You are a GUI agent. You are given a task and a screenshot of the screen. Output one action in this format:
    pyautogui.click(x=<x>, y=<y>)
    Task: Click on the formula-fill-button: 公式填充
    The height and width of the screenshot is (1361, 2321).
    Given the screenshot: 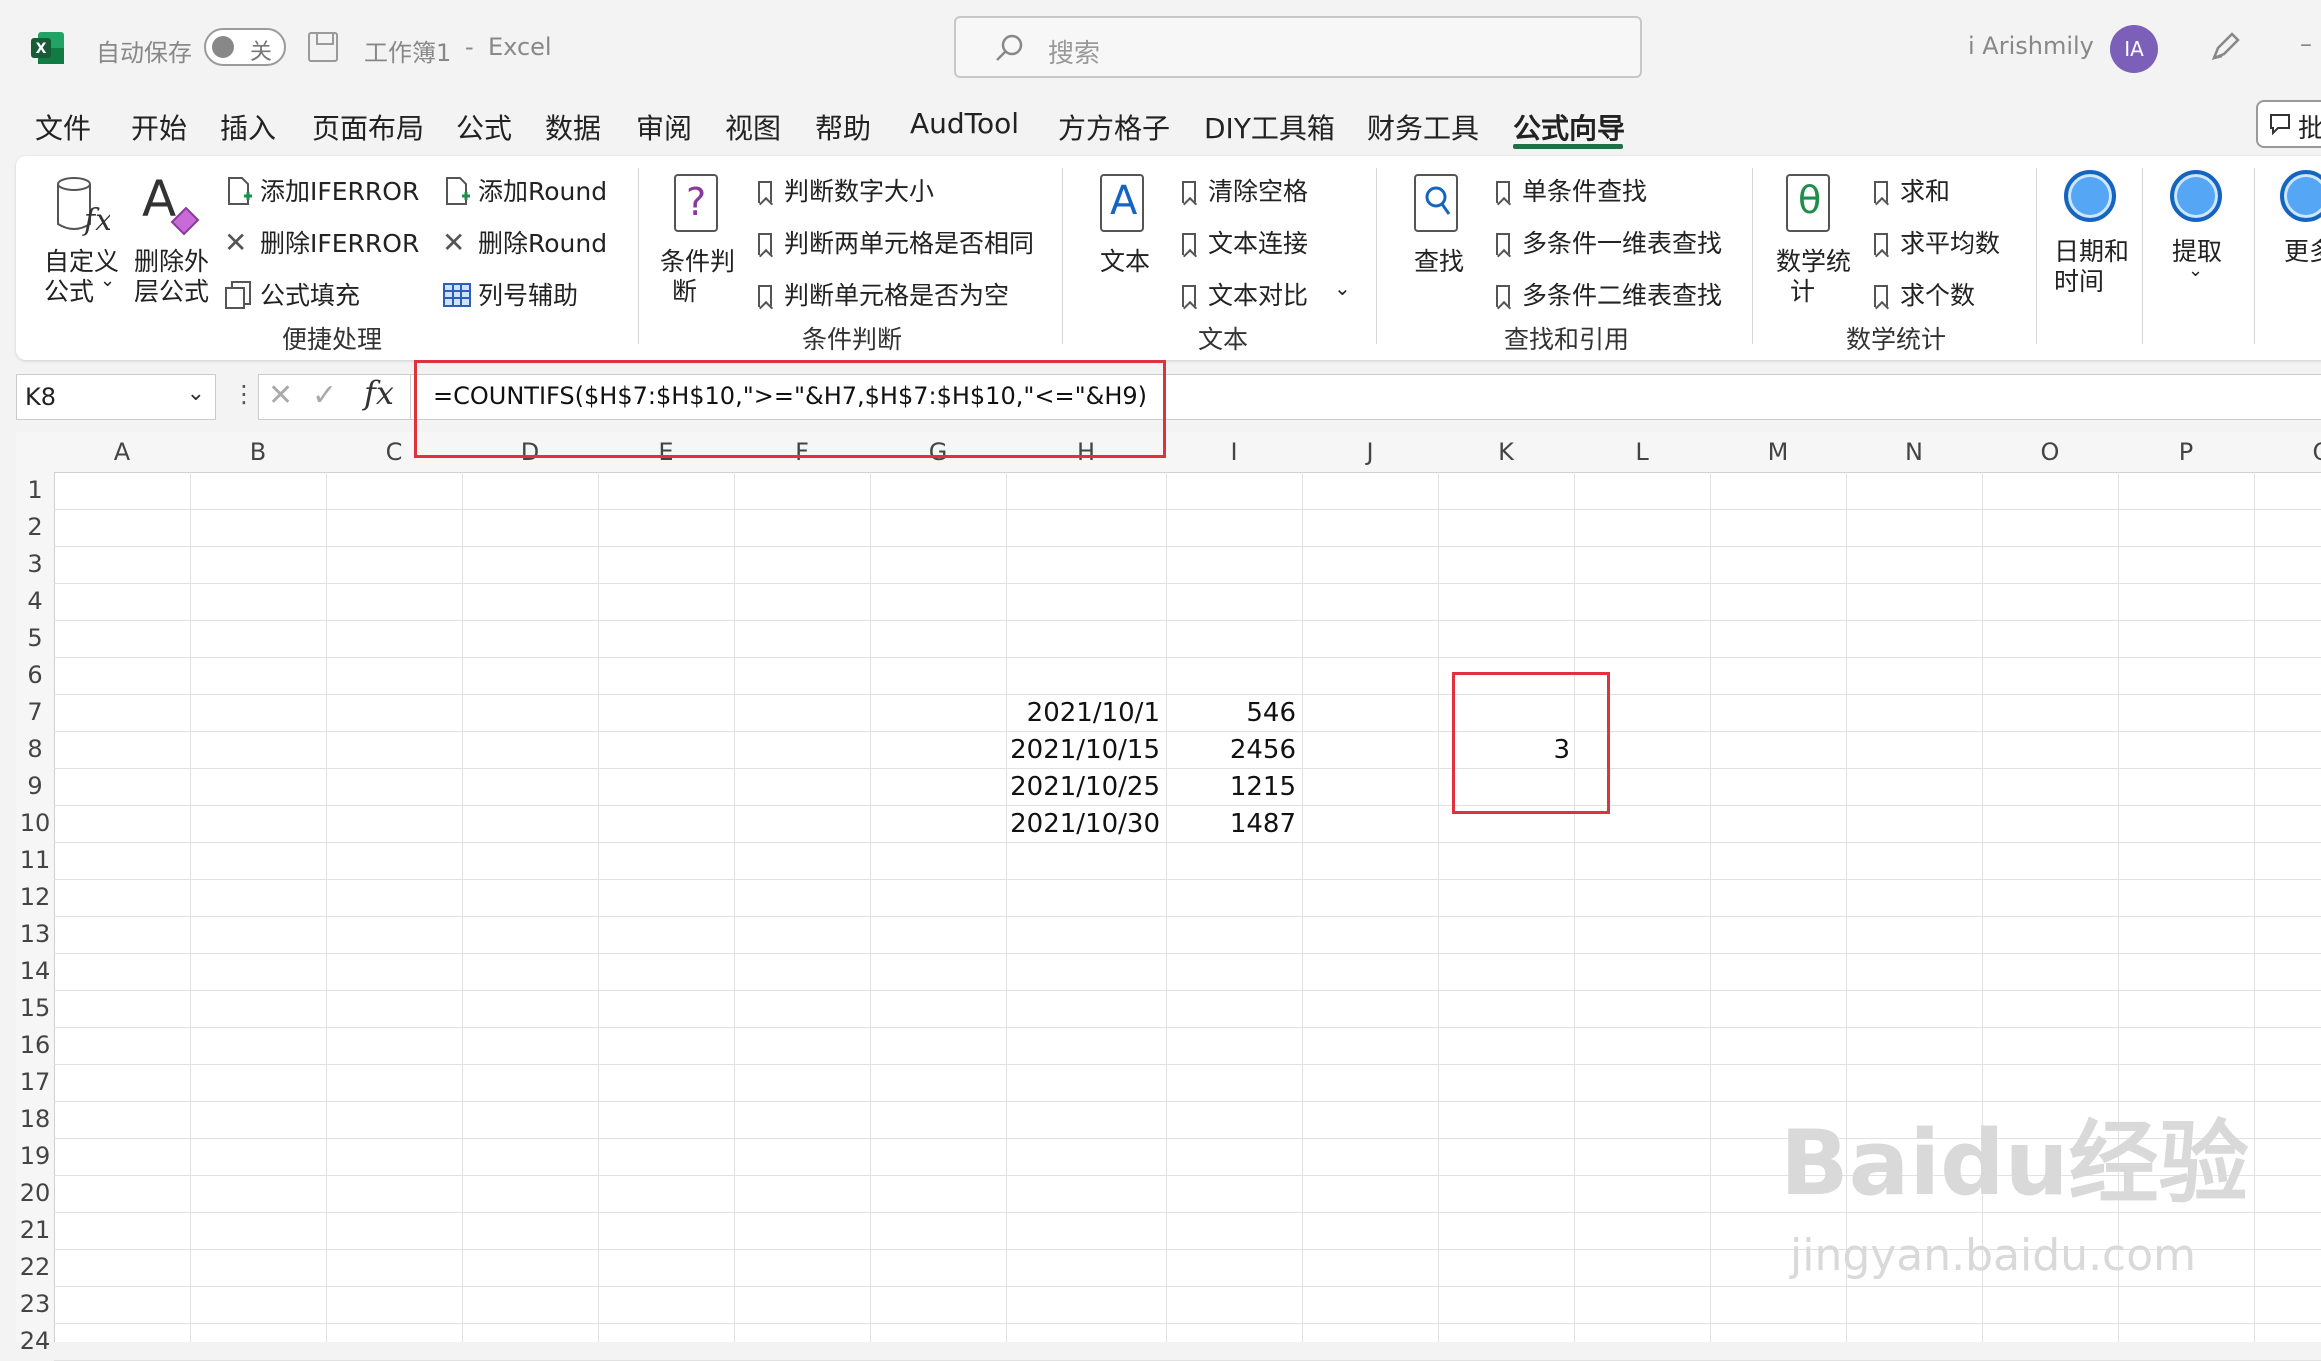 What is the action you would take?
    pyautogui.click(x=292, y=294)
    